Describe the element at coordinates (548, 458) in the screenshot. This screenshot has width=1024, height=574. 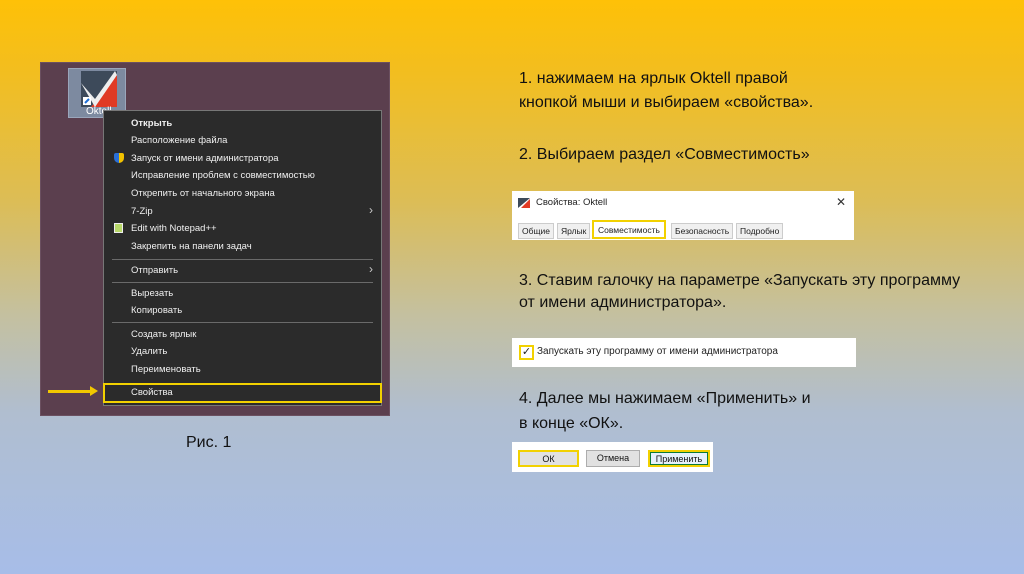
I see `ok-button: ОК` at that location.